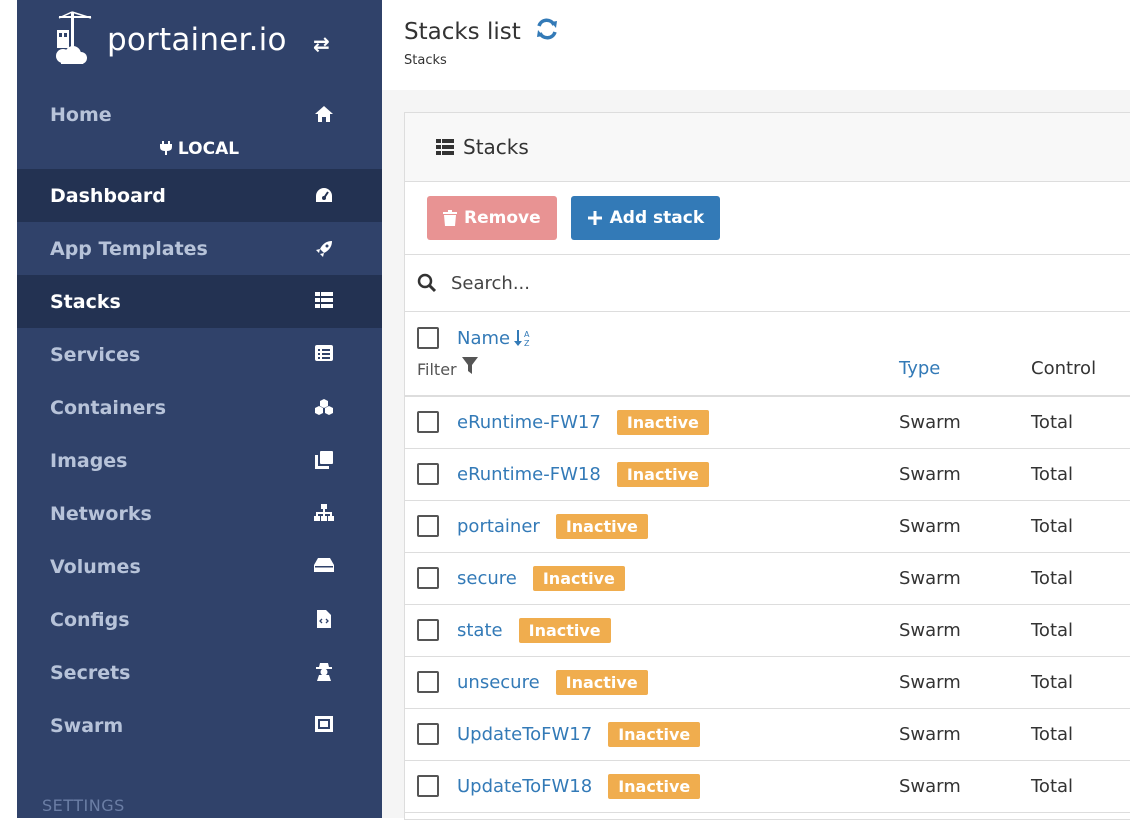  I want to click on table-row: eRuntime-FW17 Inactive Swarm Total, so click(767, 422).